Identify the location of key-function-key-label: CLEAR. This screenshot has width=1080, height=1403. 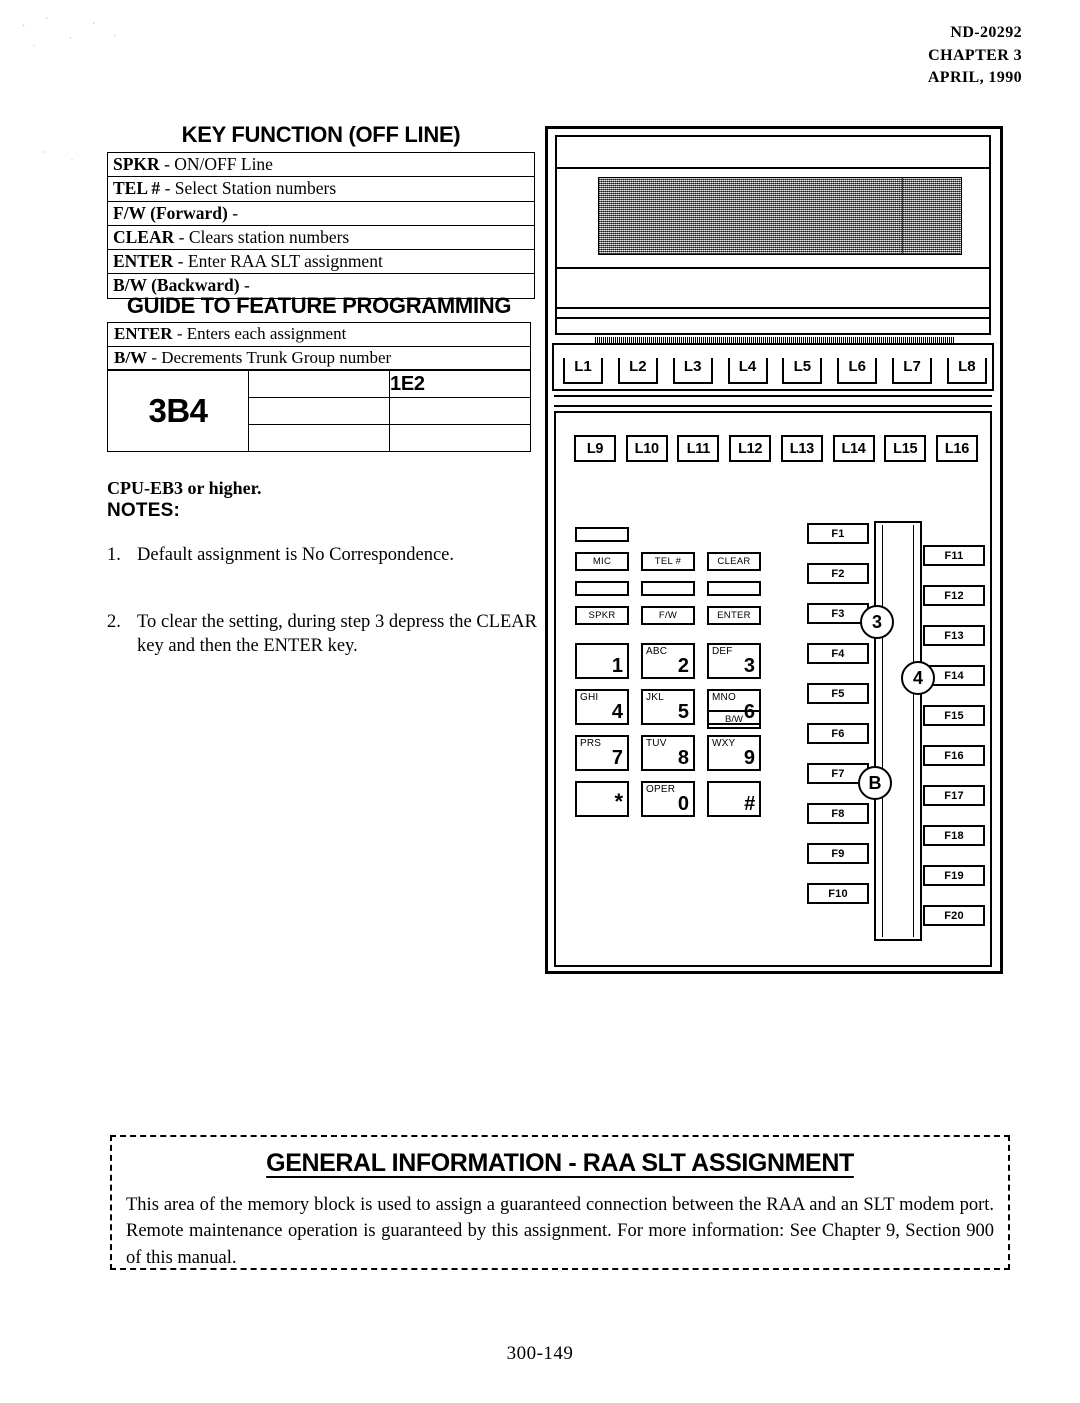
(144, 236).